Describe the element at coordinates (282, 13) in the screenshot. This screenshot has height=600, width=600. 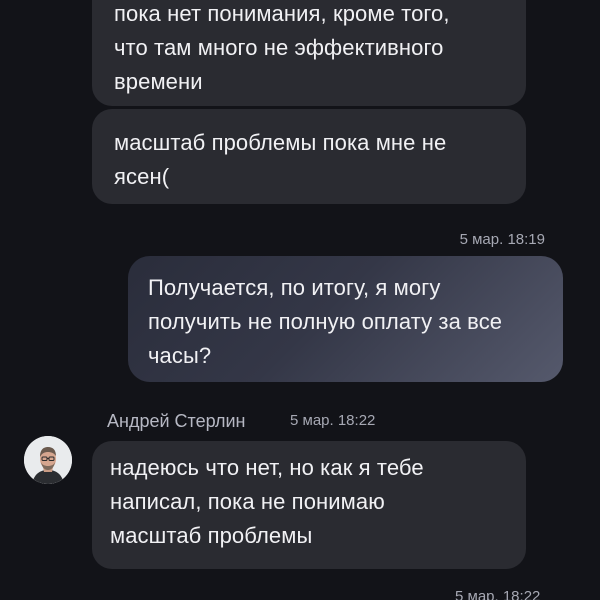
I see `message-text-line: пока нет понимания, кроме того,` at that location.